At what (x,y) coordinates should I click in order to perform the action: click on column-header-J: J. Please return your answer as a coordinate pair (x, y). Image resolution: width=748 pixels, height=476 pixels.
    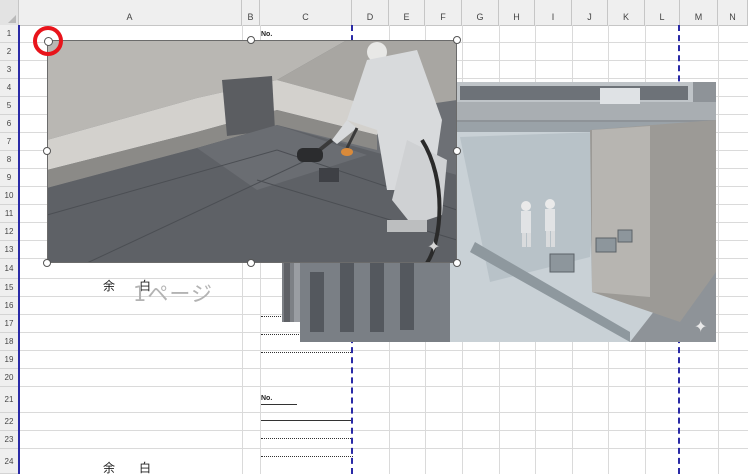
    Looking at the image, I should click on (590, 12).